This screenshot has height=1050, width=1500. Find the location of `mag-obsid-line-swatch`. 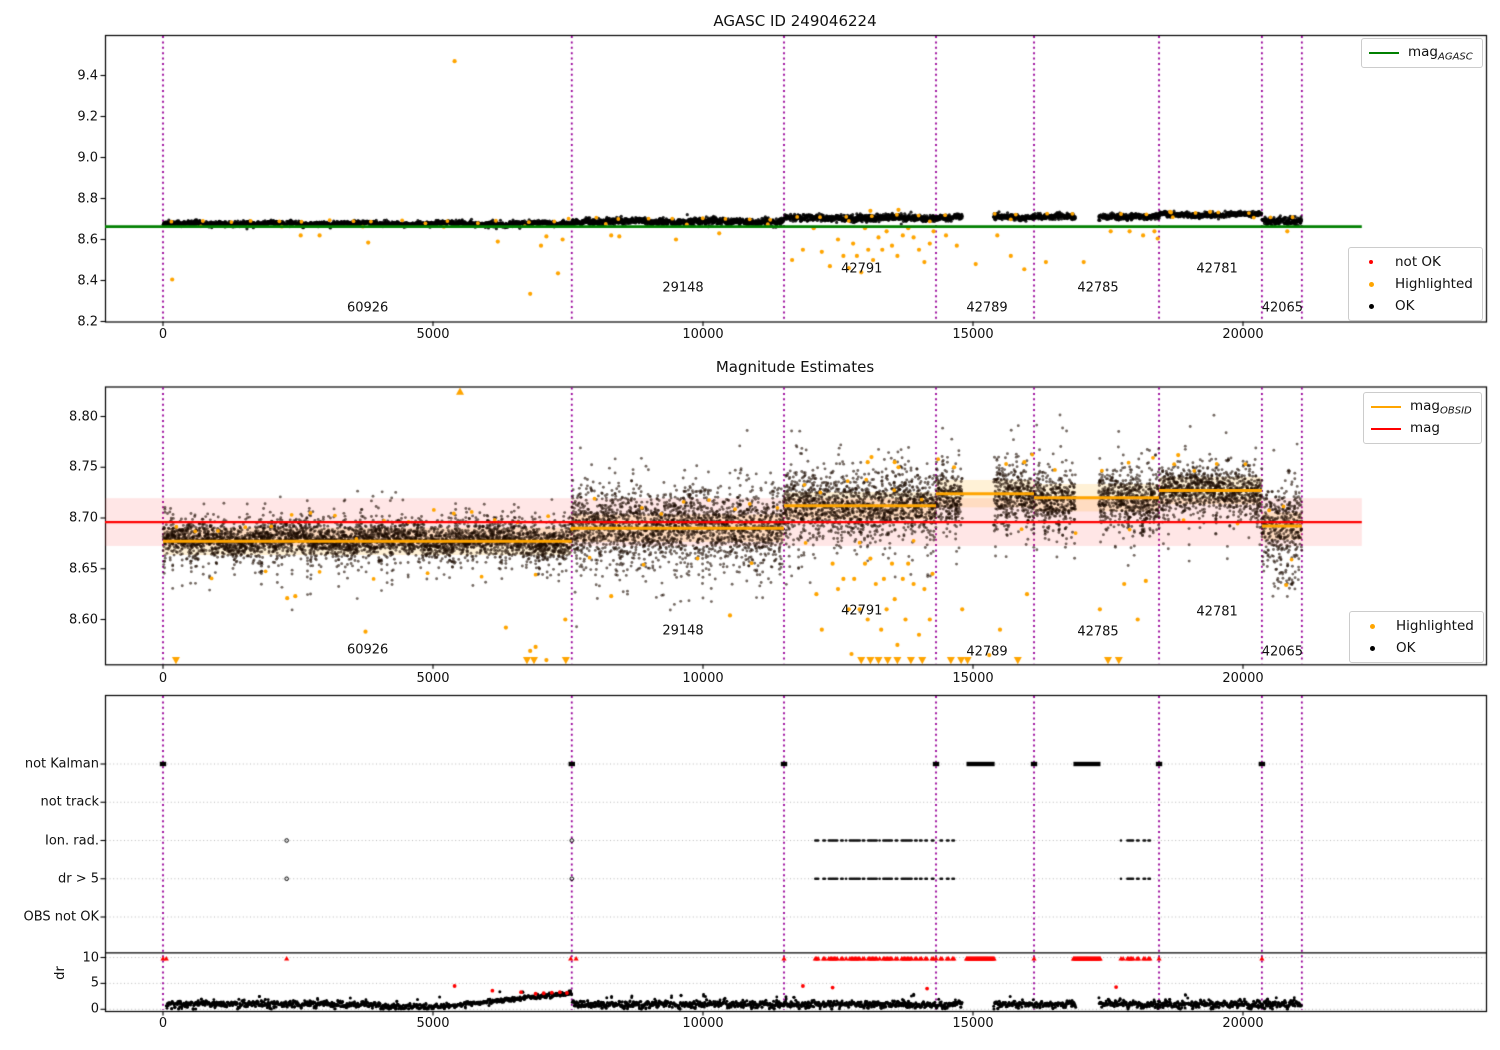

mag-obsid-line-swatch is located at coordinates (1386, 407).